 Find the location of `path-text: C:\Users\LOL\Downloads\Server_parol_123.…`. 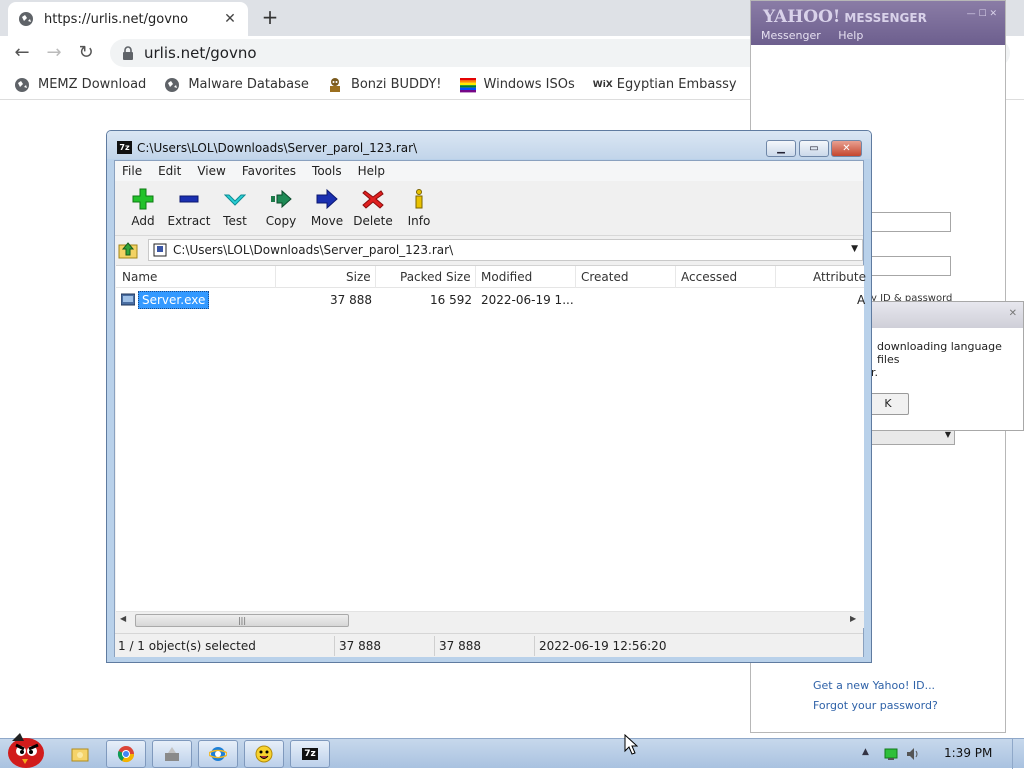

path-text: C:\Users\LOL\Downloads\Server_parol_123.… is located at coordinates (313, 250).